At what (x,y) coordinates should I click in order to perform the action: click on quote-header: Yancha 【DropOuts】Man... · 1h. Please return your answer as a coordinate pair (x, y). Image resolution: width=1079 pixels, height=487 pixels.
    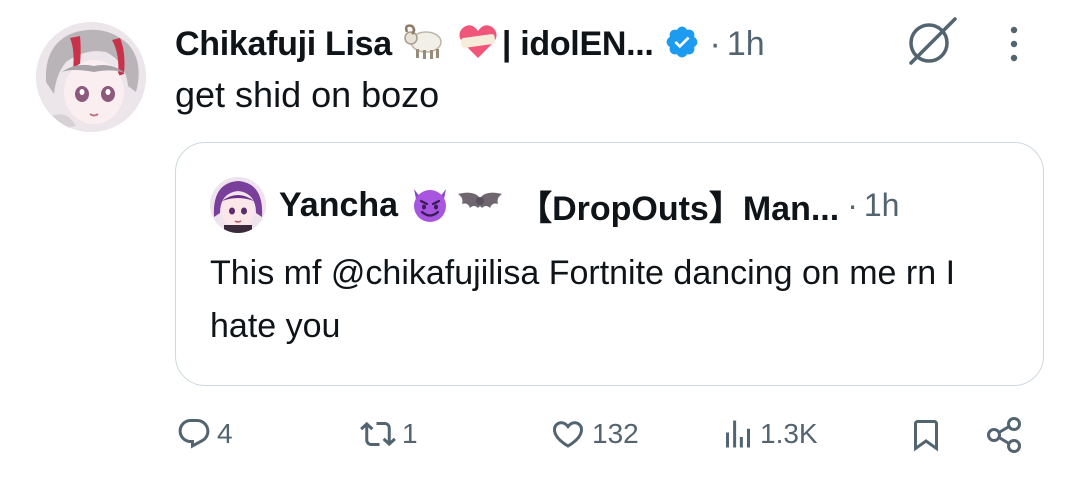
    Looking at the image, I should click on (589, 205).